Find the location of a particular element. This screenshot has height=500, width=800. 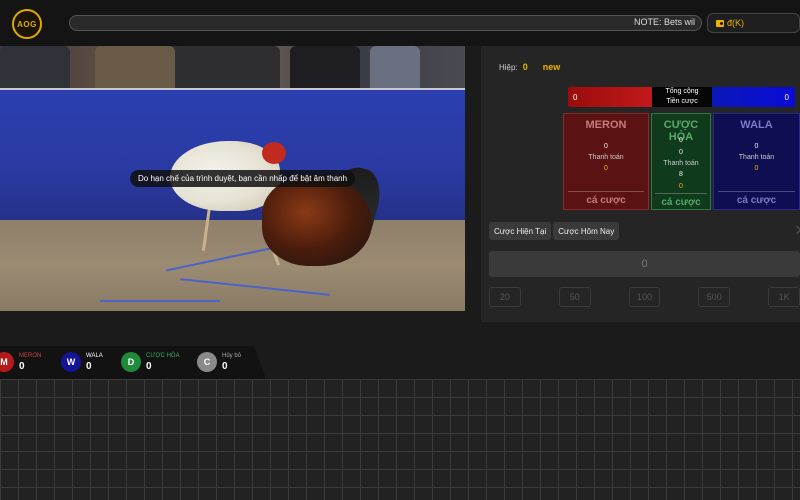

total-bets-bar: 0 Tổng cộng Tiền cược 0 is located at coordinates (681, 97).